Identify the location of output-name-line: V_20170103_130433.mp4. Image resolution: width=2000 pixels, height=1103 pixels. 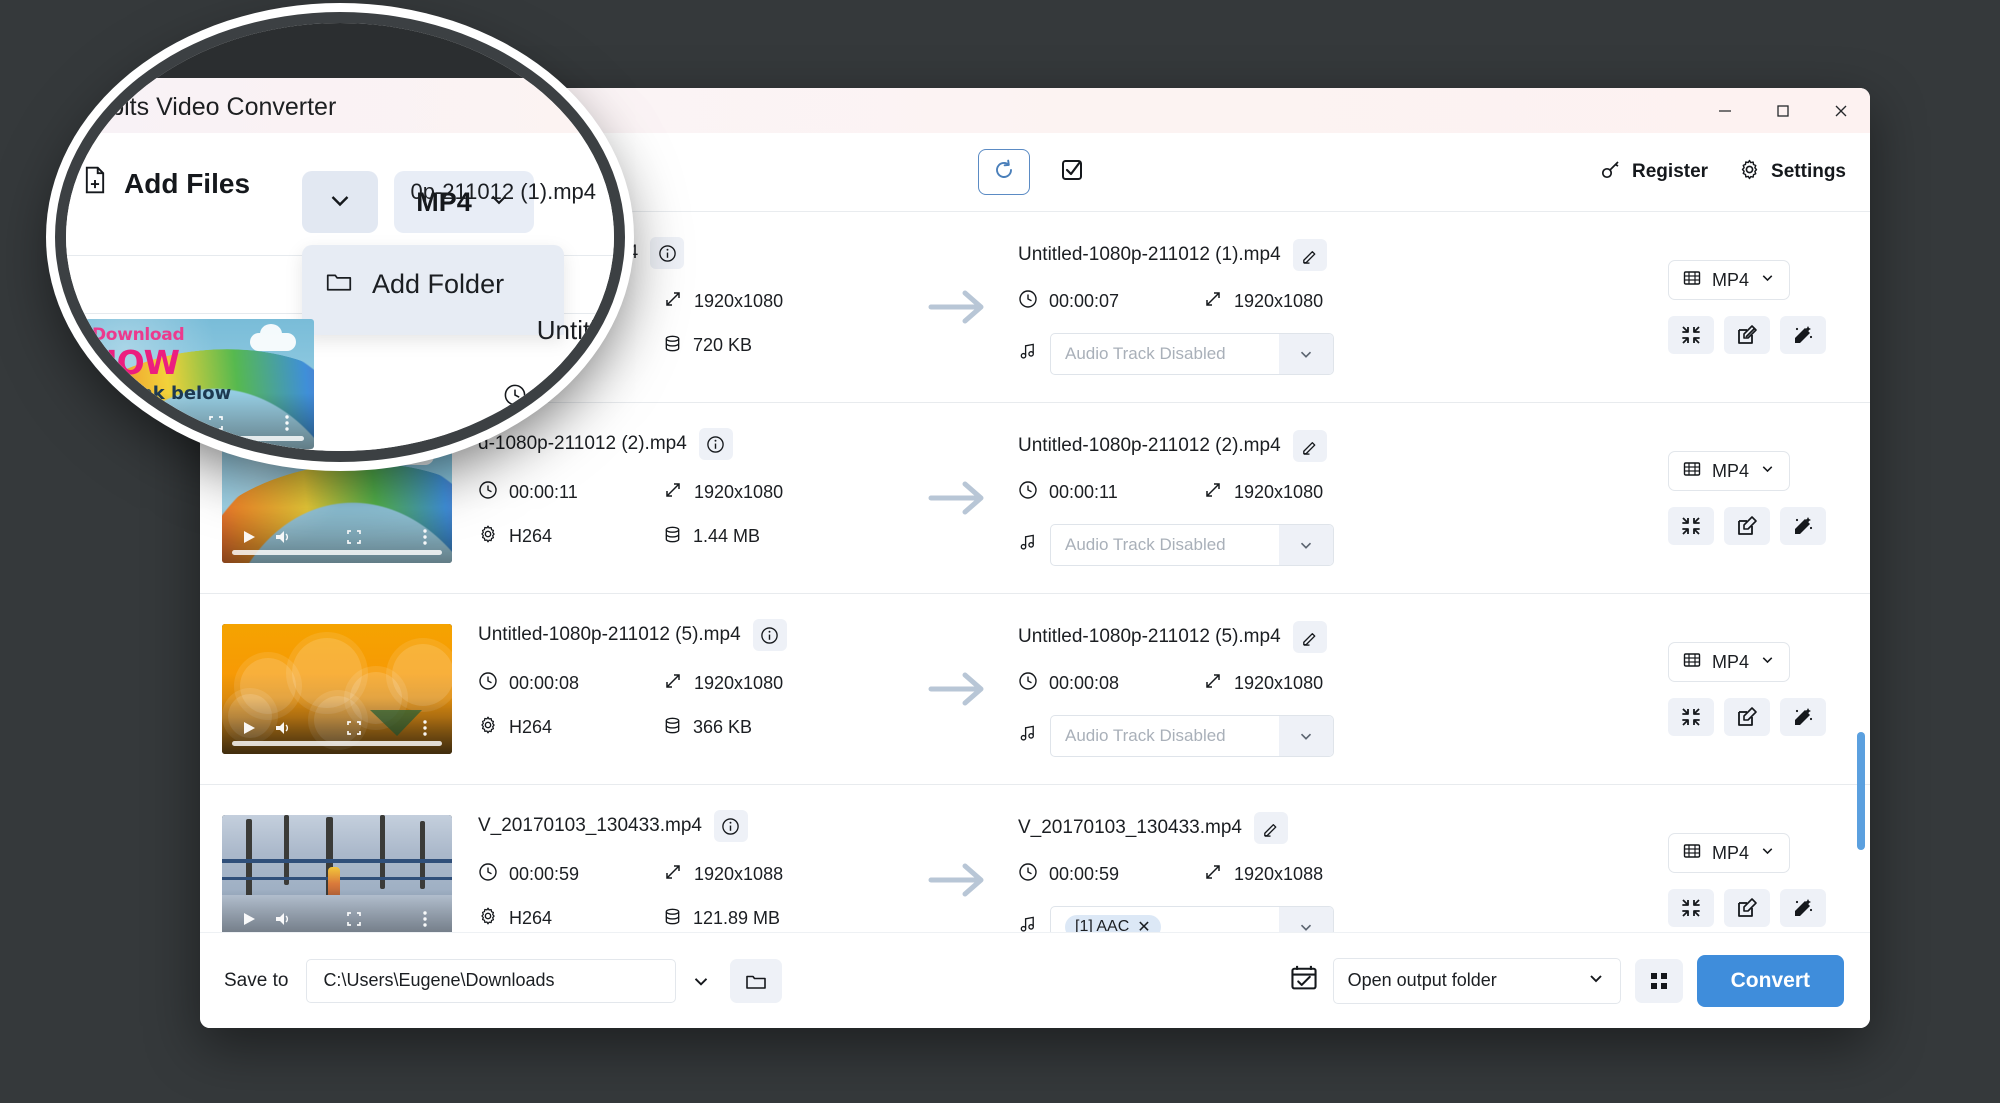
(1331, 828).